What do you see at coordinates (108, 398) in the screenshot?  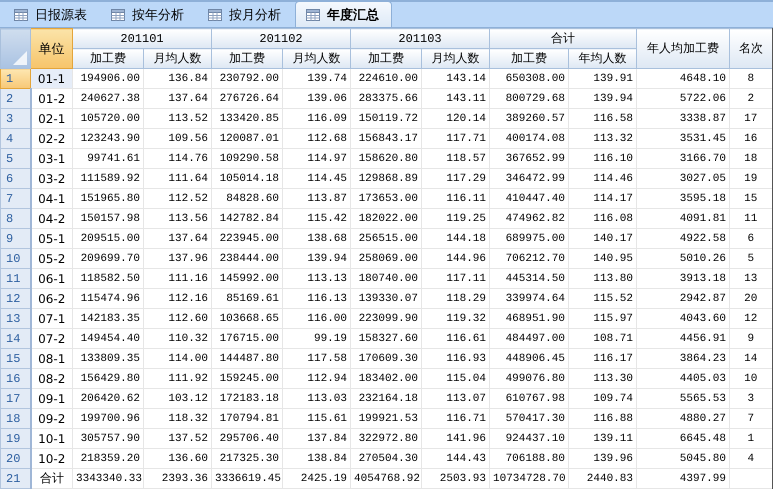 I see `table-cell: 206420.62` at bounding box center [108, 398].